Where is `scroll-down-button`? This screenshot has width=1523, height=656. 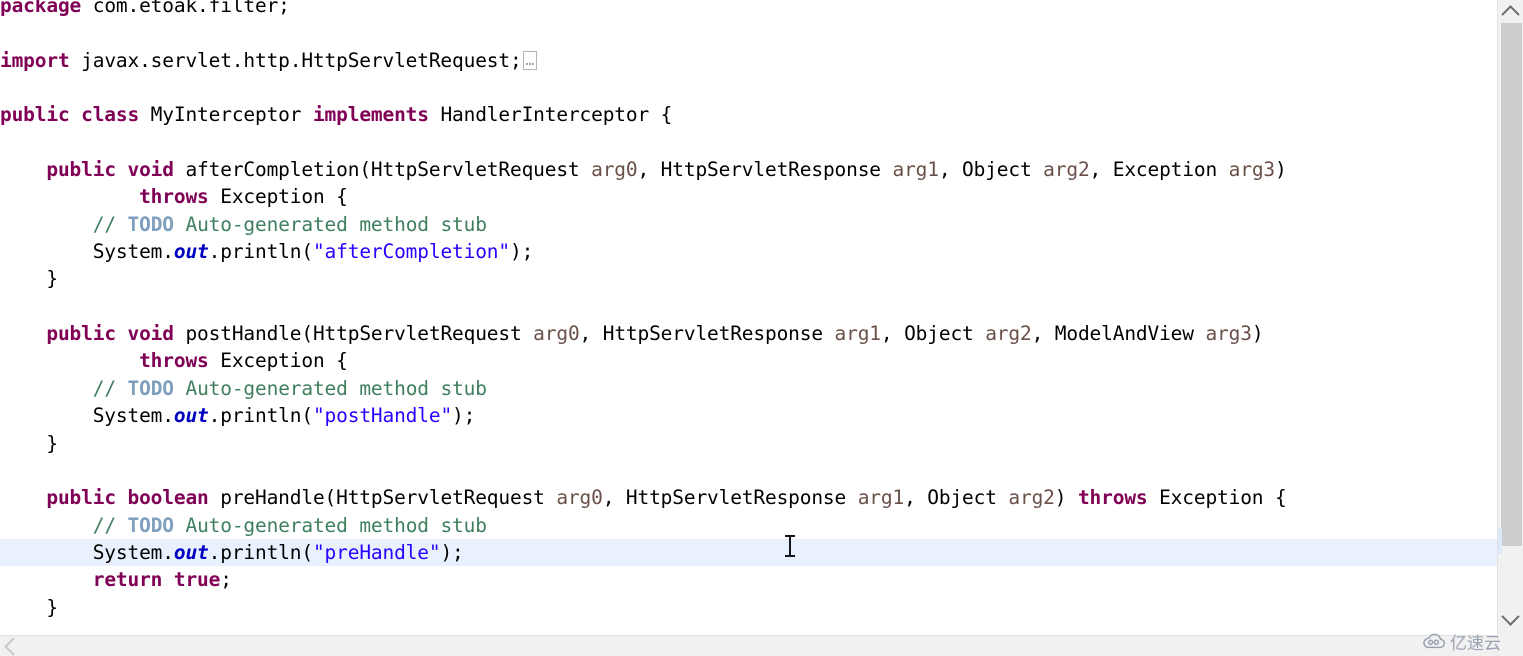
scroll-down-button is located at coordinates (1510, 618).